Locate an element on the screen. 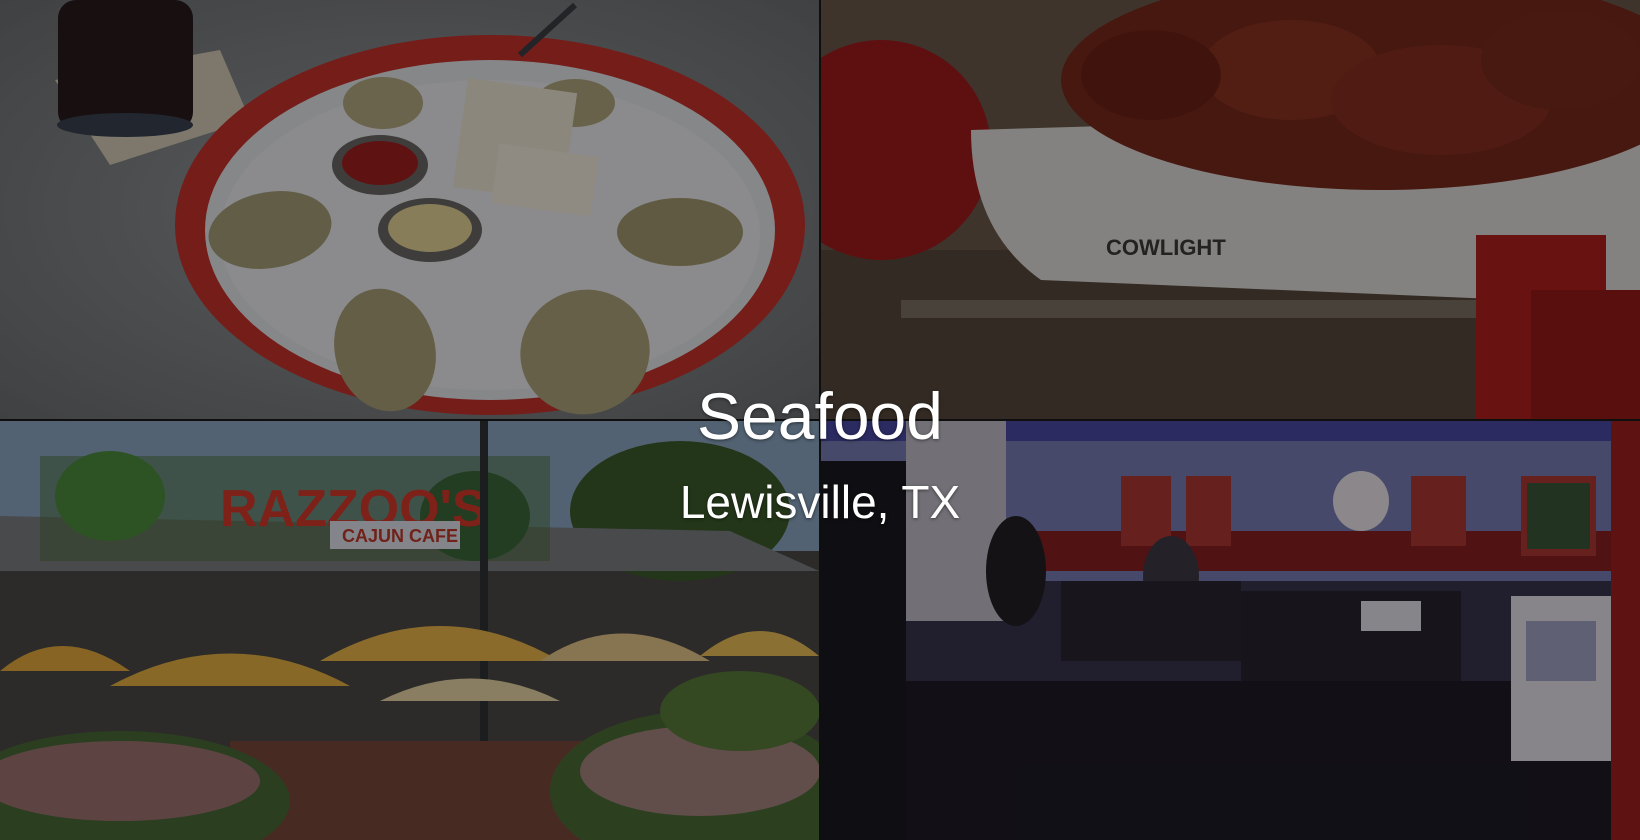 The height and width of the screenshot is (840, 1640). platter-brand-text: COWLIGHT is located at coordinates (1166, 247).